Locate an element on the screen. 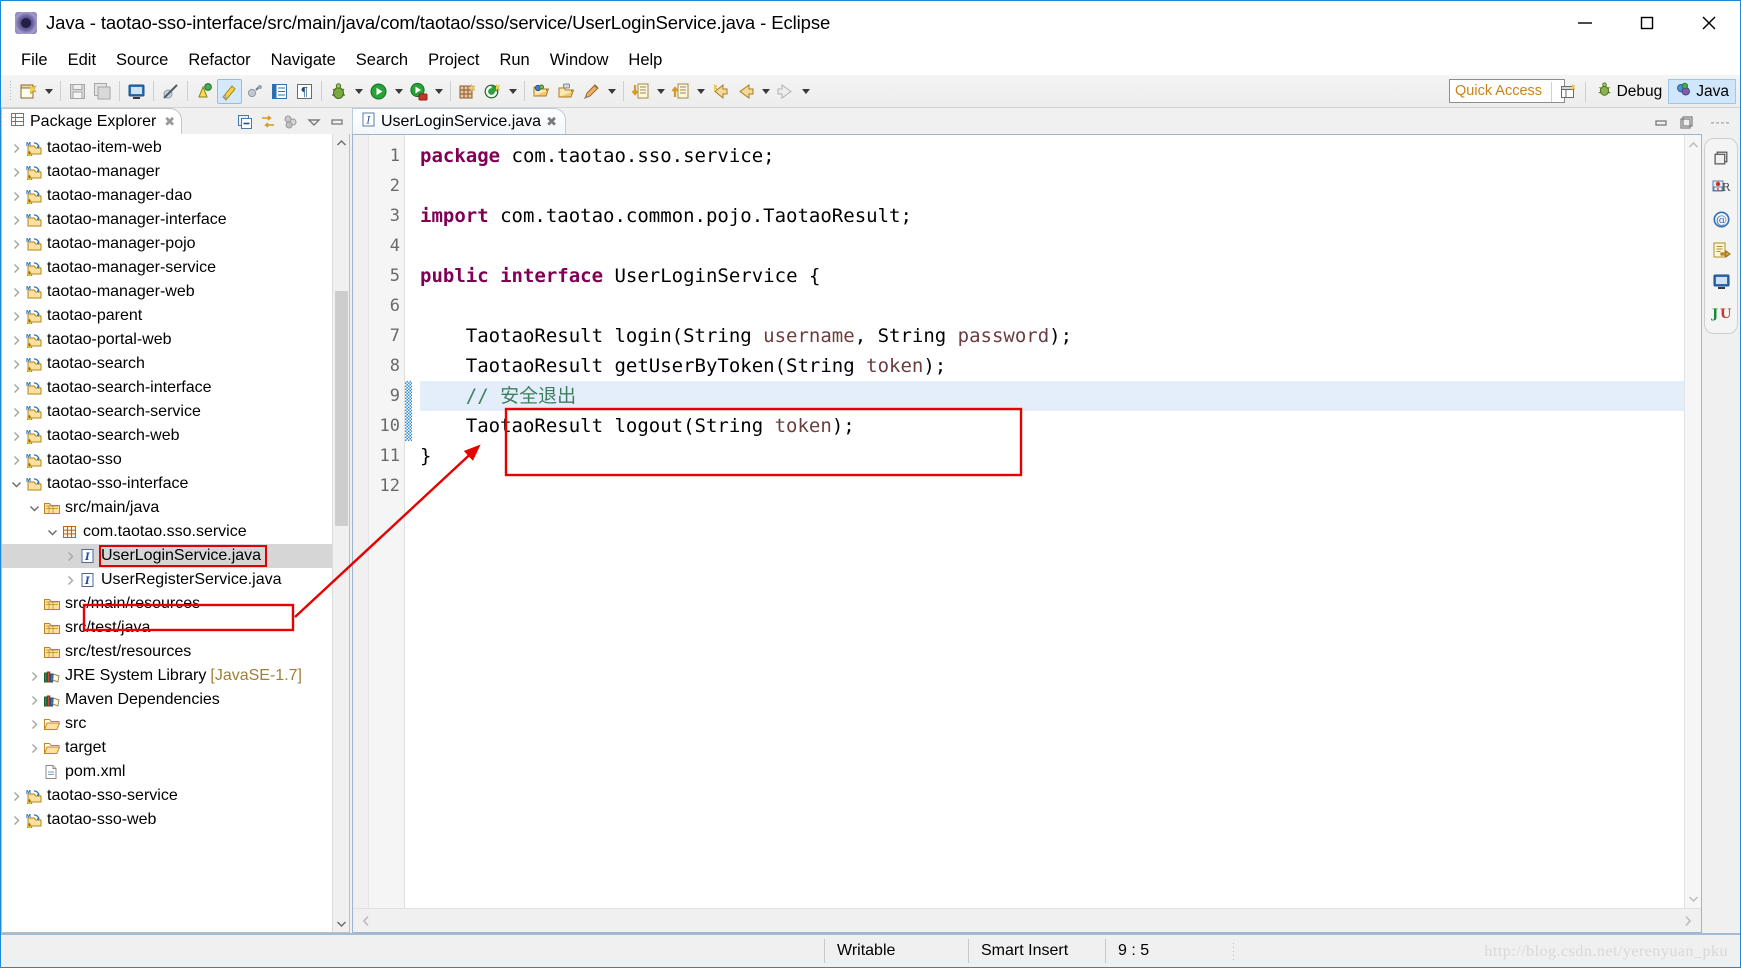 The image size is (1741, 968). editor-horizontal-scrollbar is located at coordinates (1027, 920).